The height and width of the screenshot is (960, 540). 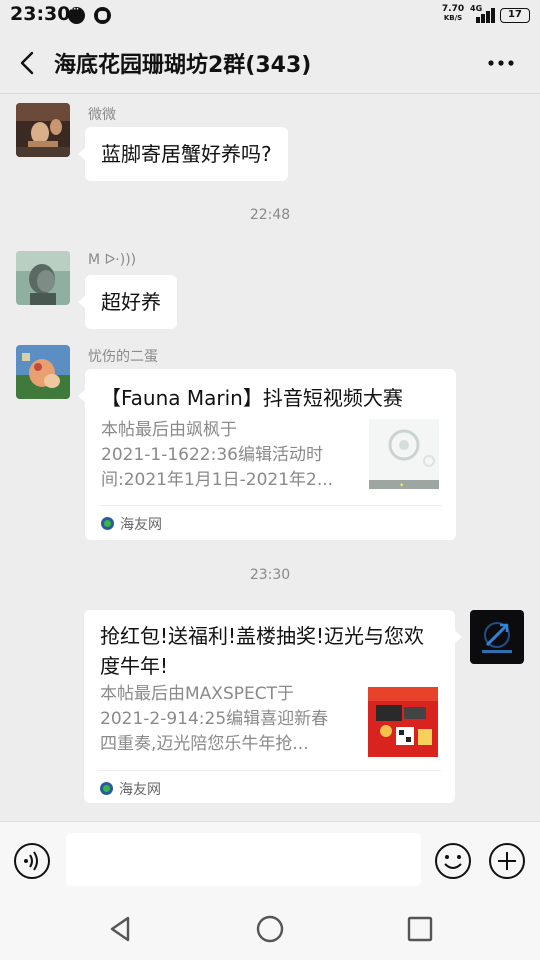 I want to click on voice-icon, so click(x=32, y=861).